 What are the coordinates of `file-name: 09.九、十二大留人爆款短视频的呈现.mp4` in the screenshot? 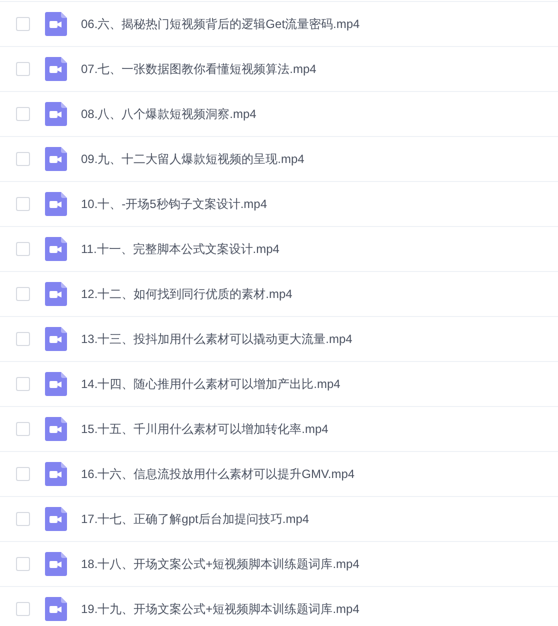 It's located at (192, 159).